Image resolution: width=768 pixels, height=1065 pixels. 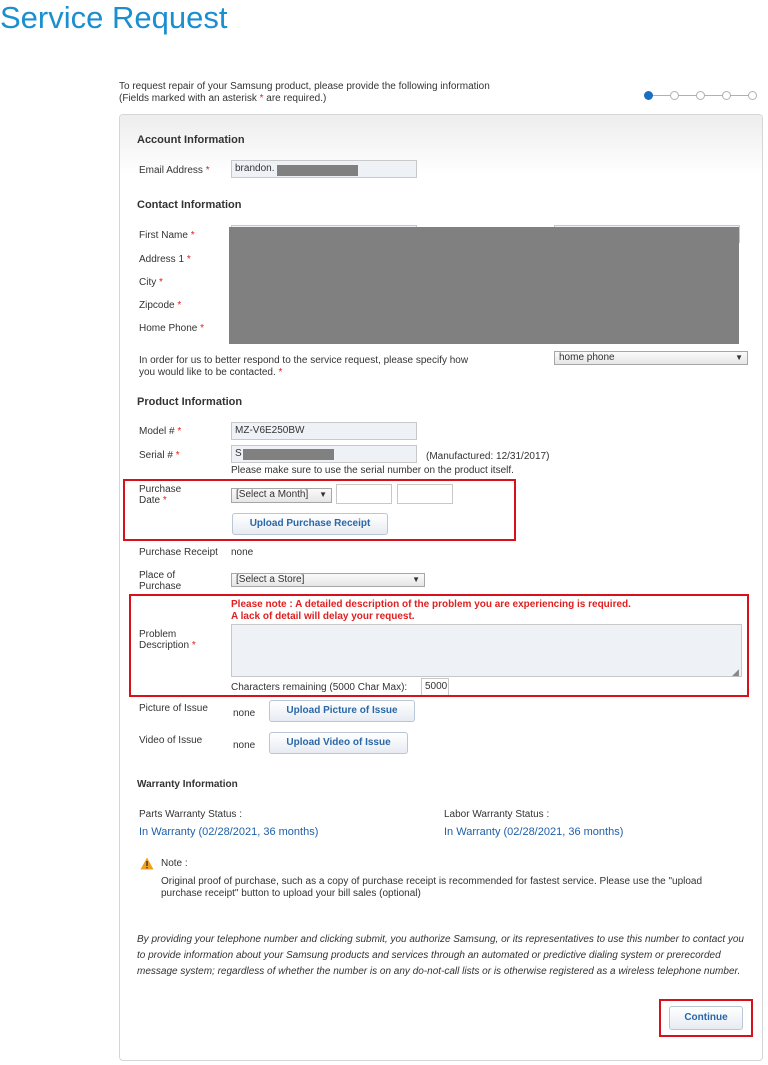 I want to click on problem-description-highlight, so click(x=439, y=645).